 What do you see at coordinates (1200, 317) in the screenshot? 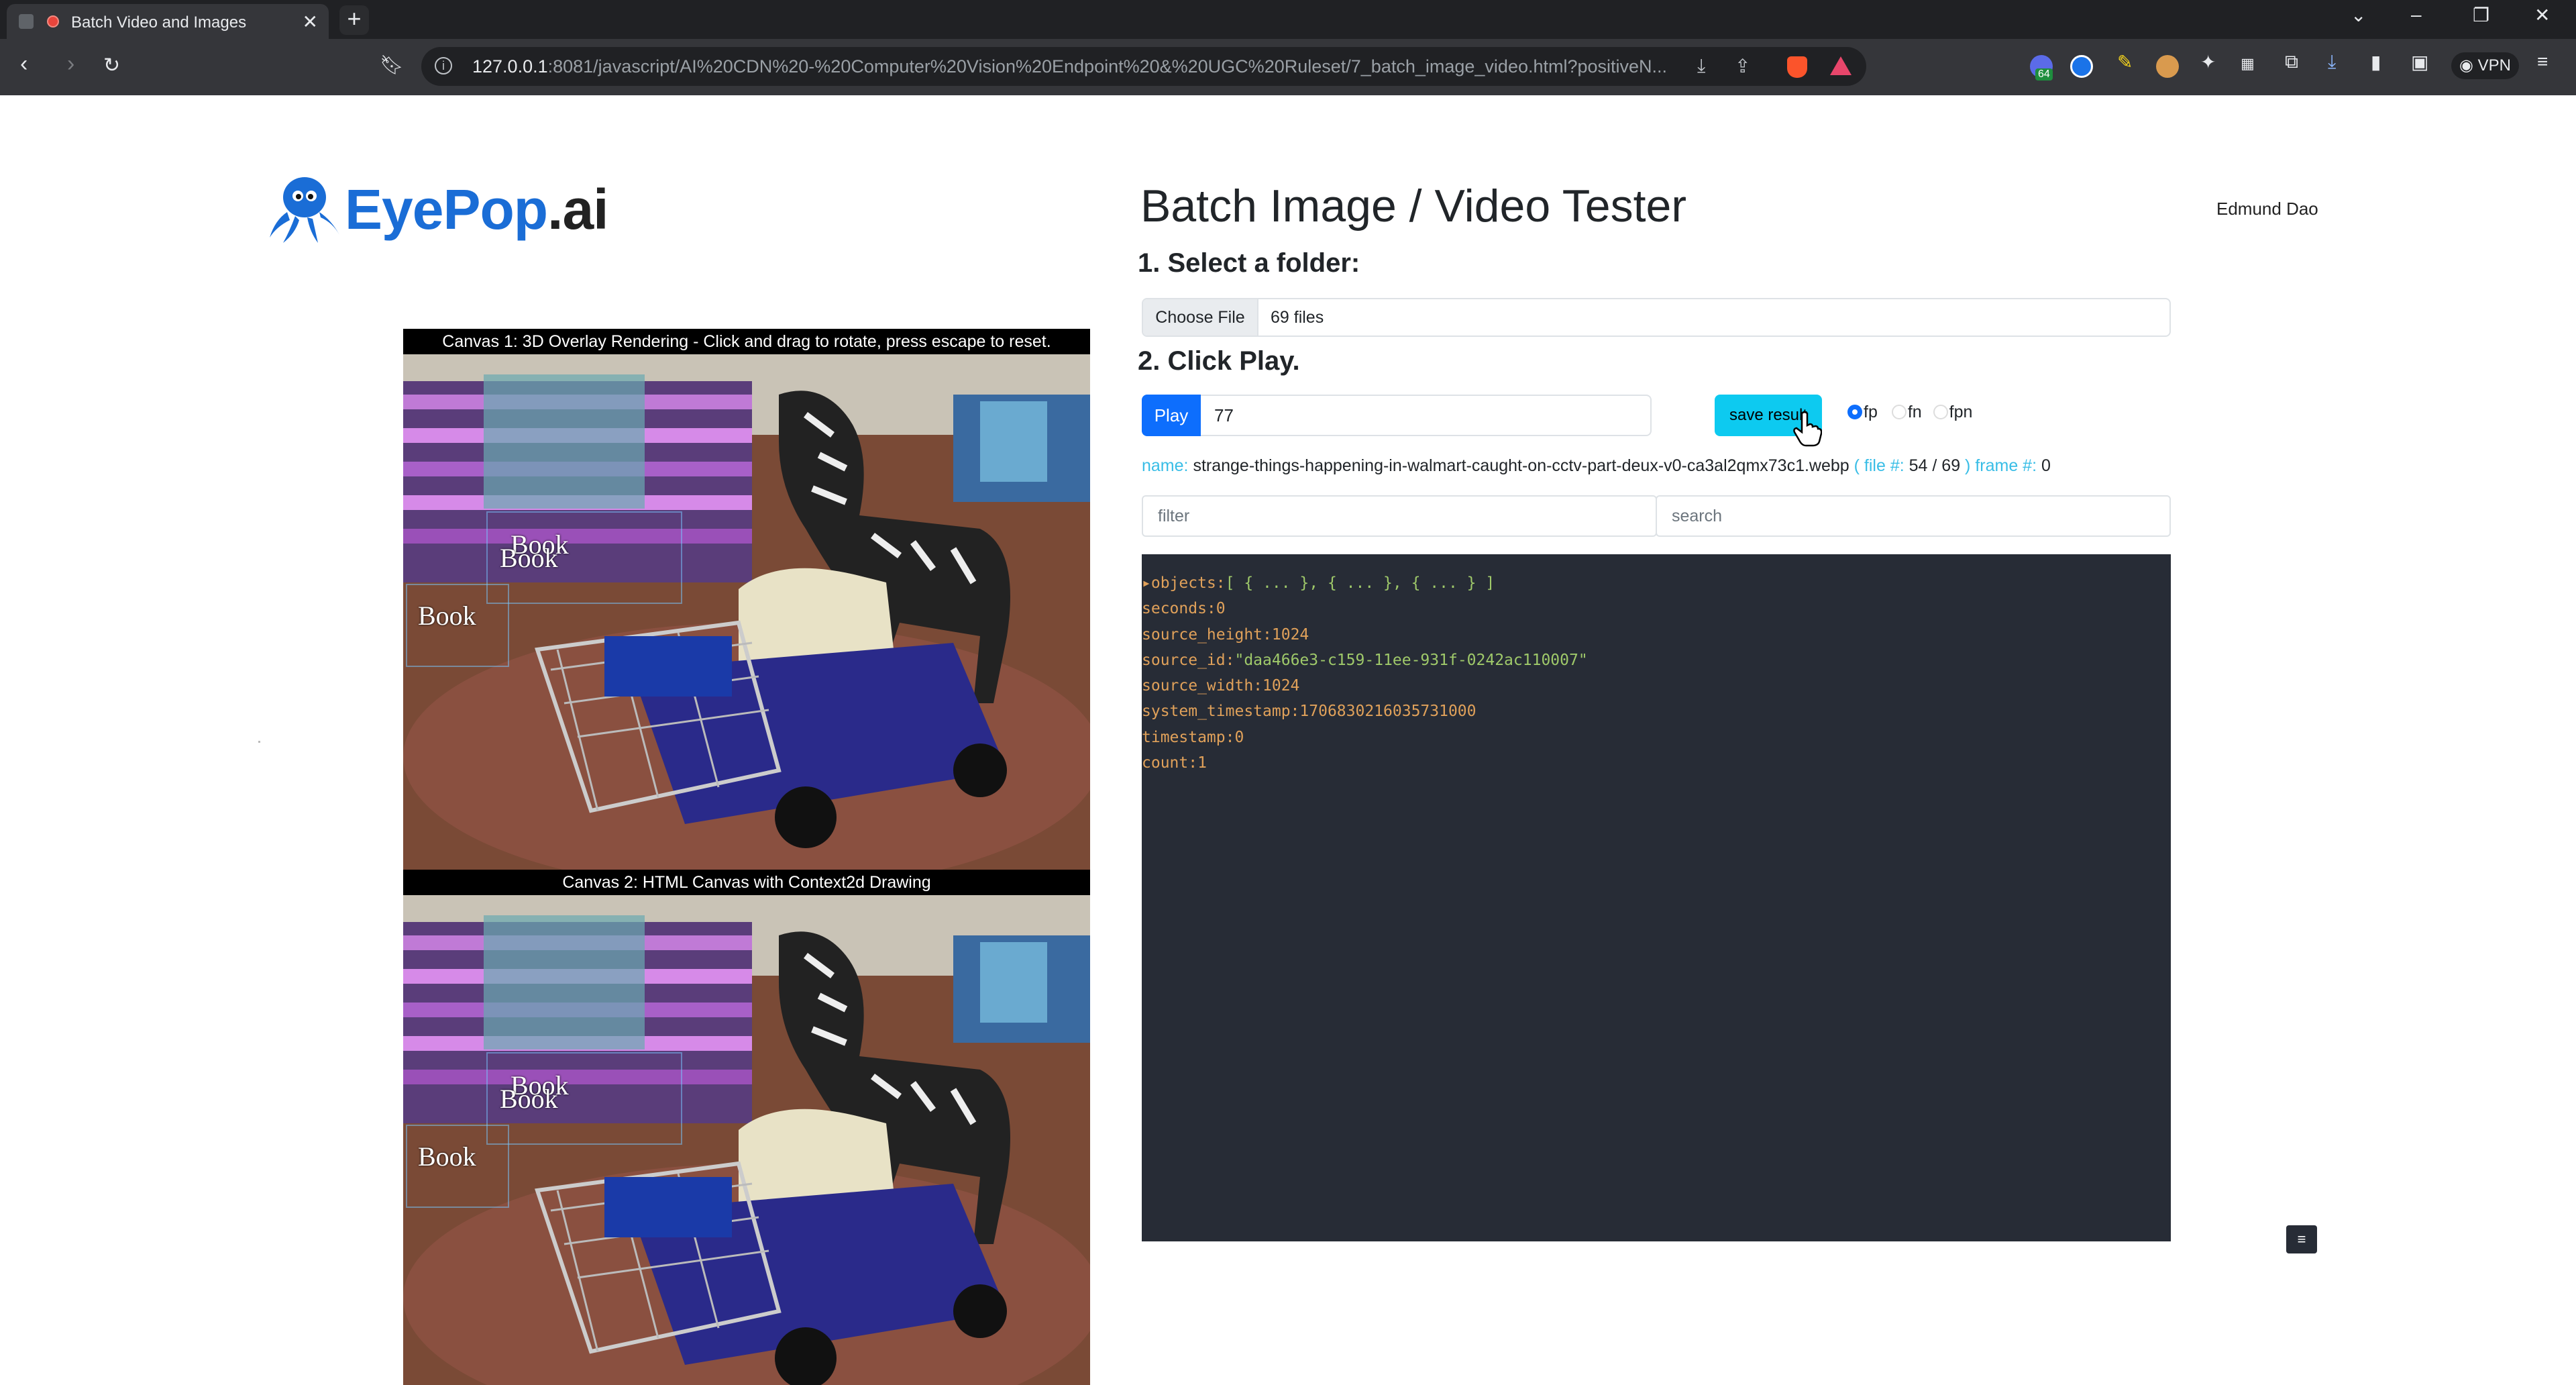
I see `choose-file-button: Choose File` at bounding box center [1200, 317].